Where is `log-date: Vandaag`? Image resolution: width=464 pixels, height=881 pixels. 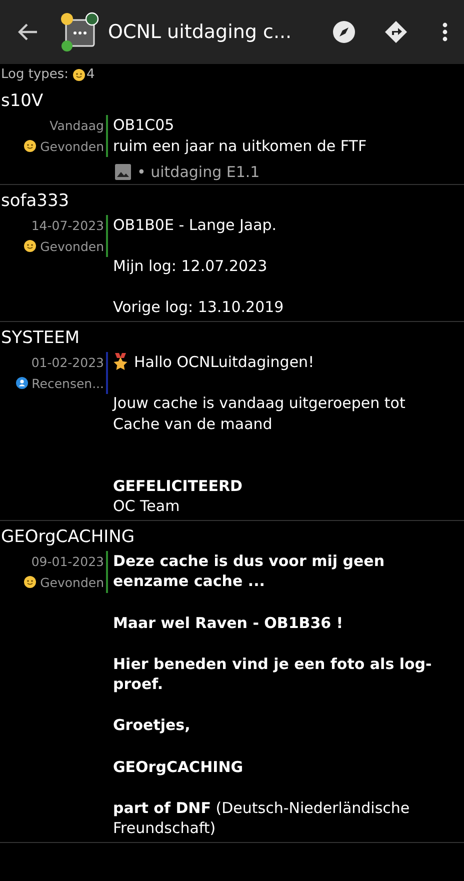
log-date: Vandaag is located at coordinates (77, 126).